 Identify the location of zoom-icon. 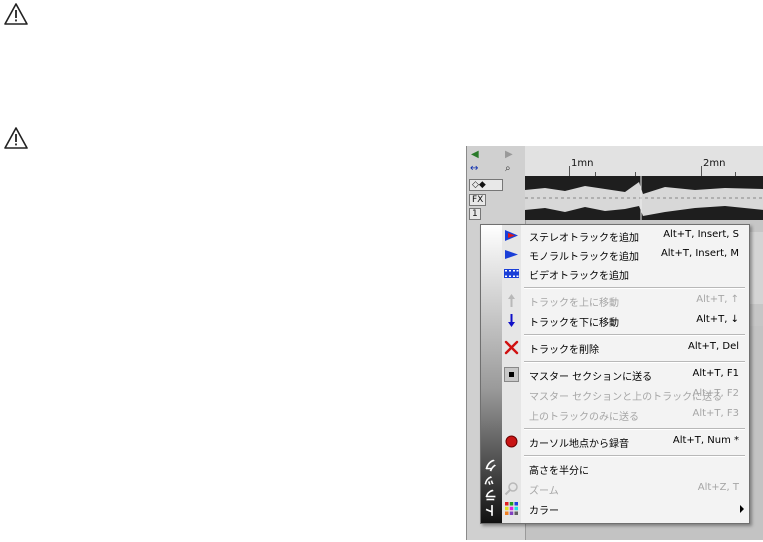
(511, 489).